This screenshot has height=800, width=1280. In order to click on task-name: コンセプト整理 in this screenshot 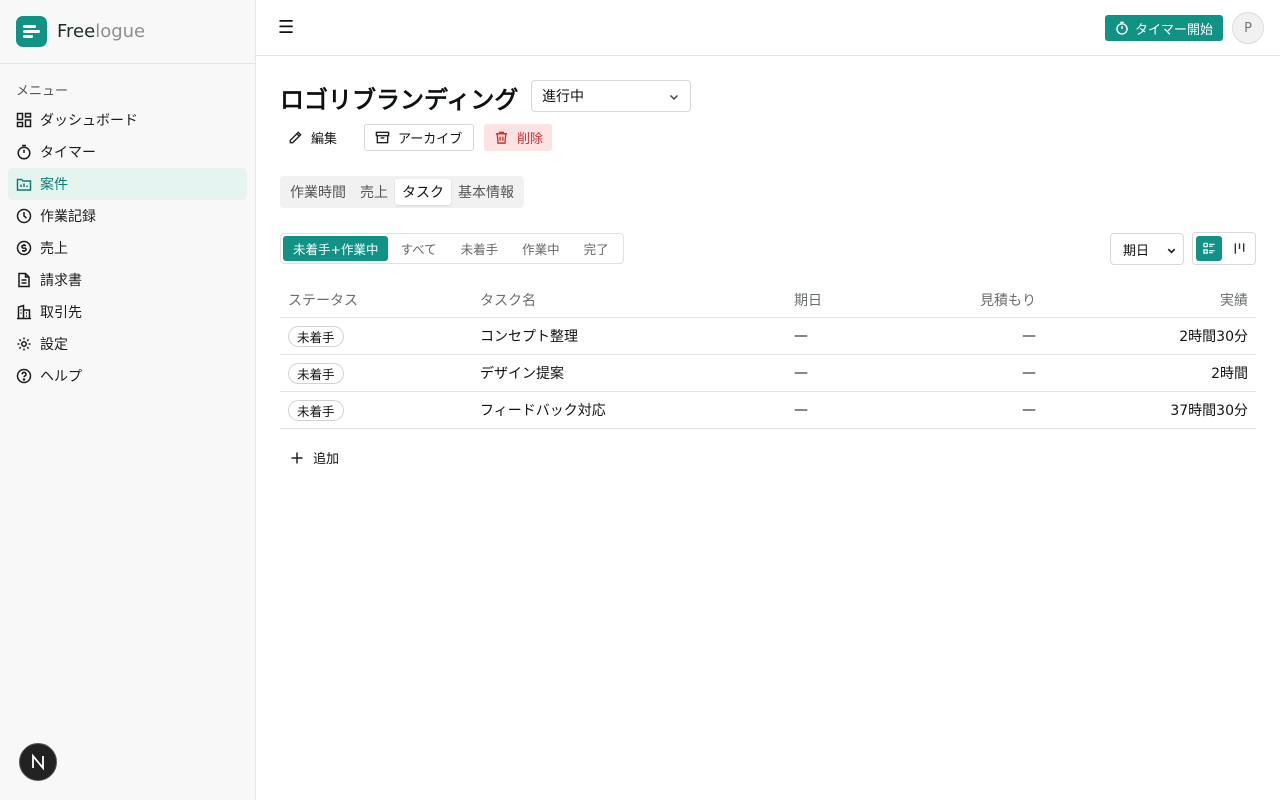, I will do `click(529, 336)`.